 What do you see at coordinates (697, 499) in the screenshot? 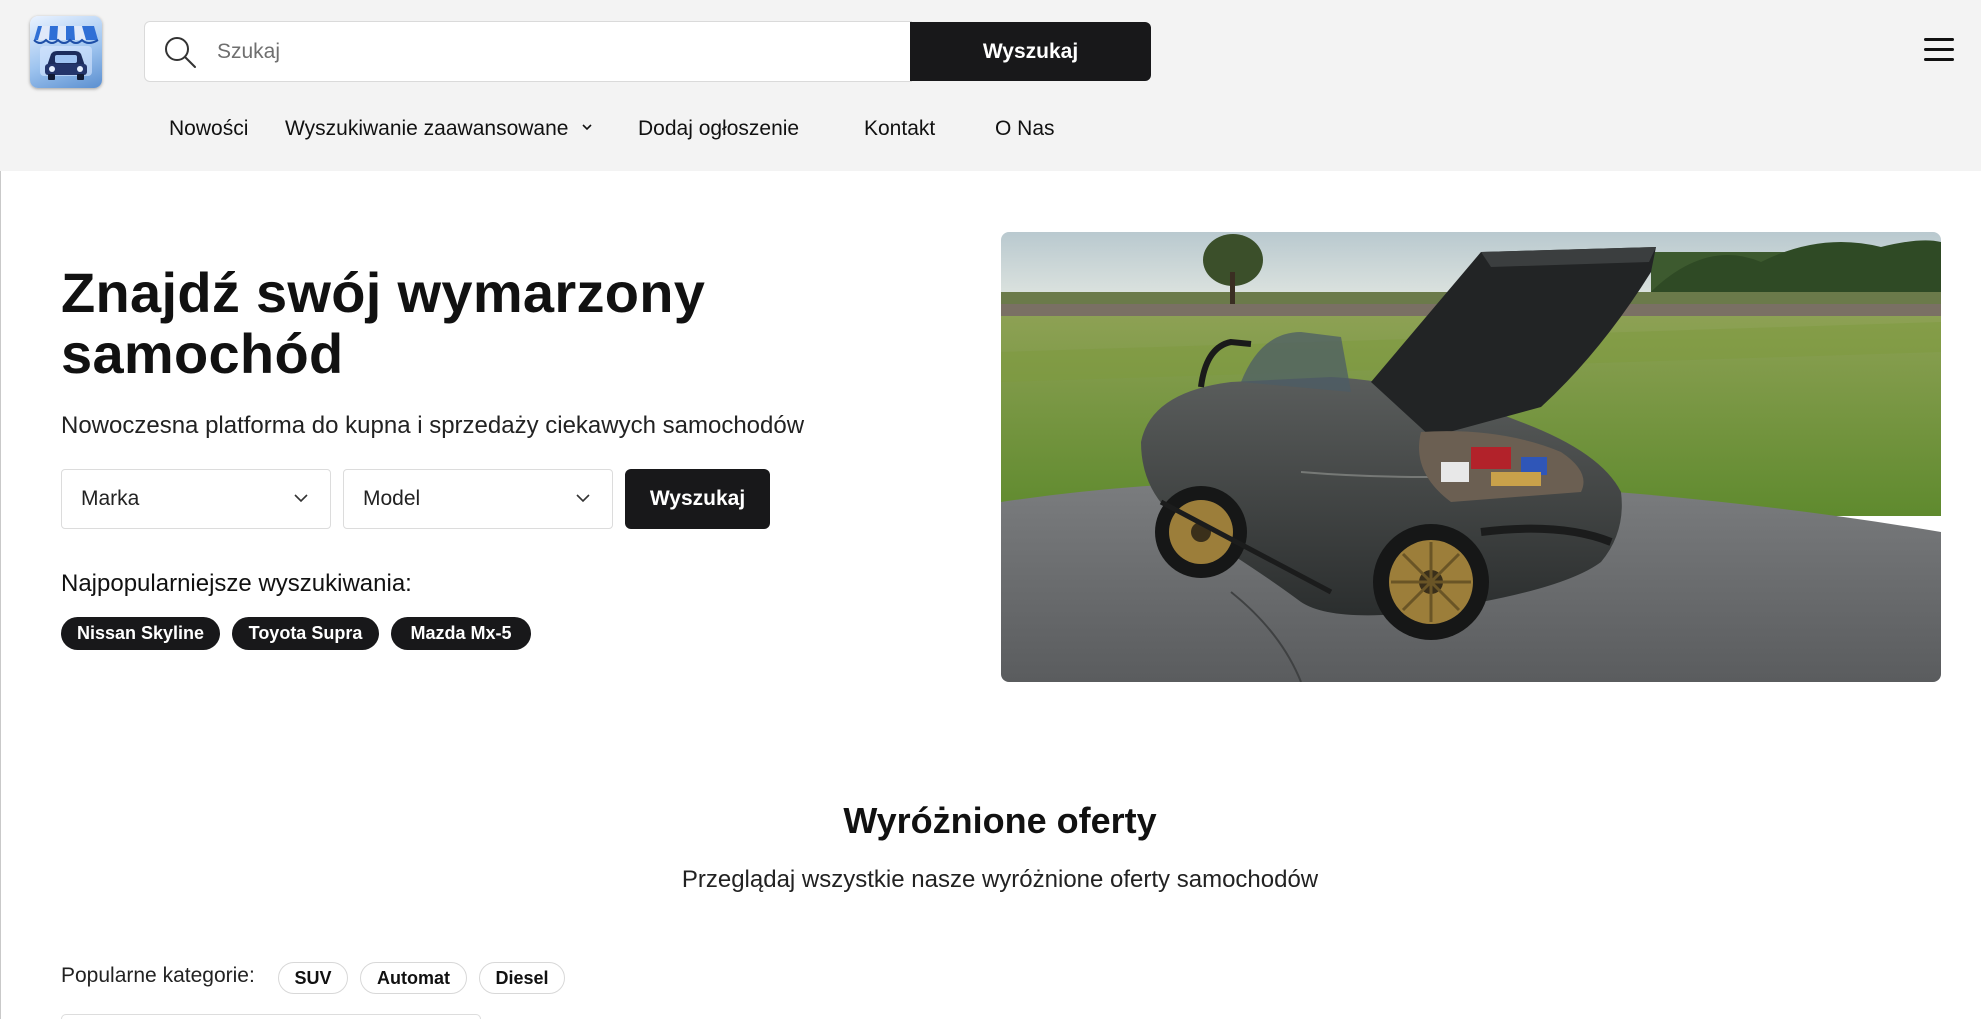
I see `hero-search-button: Wyszukaj` at bounding box center [697, 499].